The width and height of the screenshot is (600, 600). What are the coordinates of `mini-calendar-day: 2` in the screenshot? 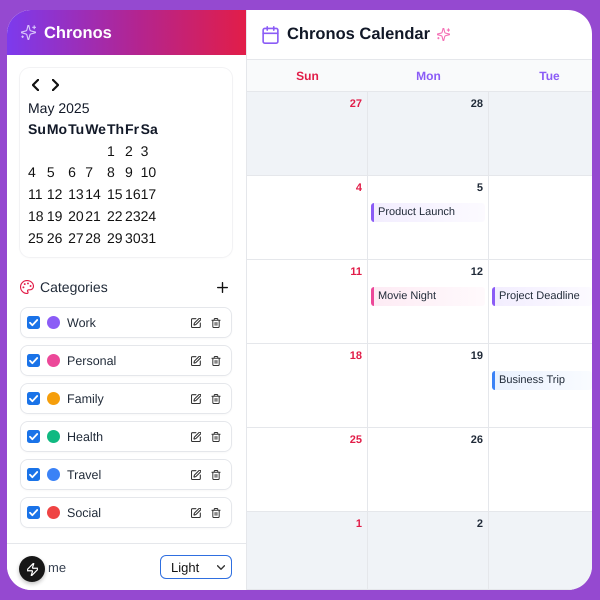 It's located at (133, 151).